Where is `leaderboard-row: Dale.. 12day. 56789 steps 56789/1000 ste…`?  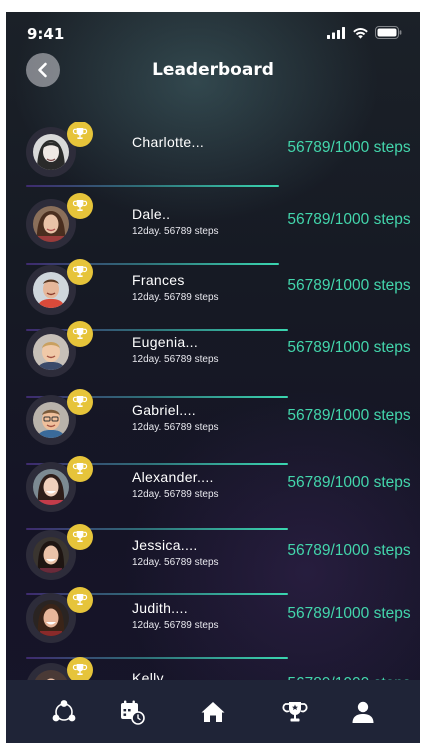 leaderboard-row: Dale.. 12day. 56789 steps 56789/1000 ste… is located at coordinates (213, 226).